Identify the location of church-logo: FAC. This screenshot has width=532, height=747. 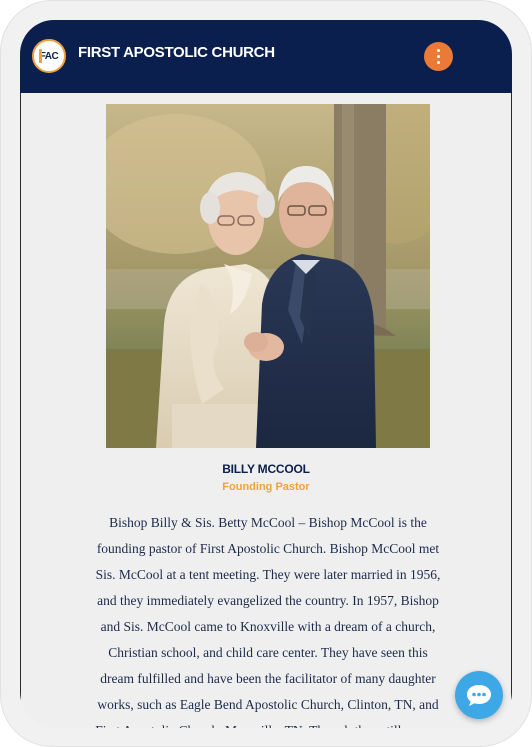
(49, 56).